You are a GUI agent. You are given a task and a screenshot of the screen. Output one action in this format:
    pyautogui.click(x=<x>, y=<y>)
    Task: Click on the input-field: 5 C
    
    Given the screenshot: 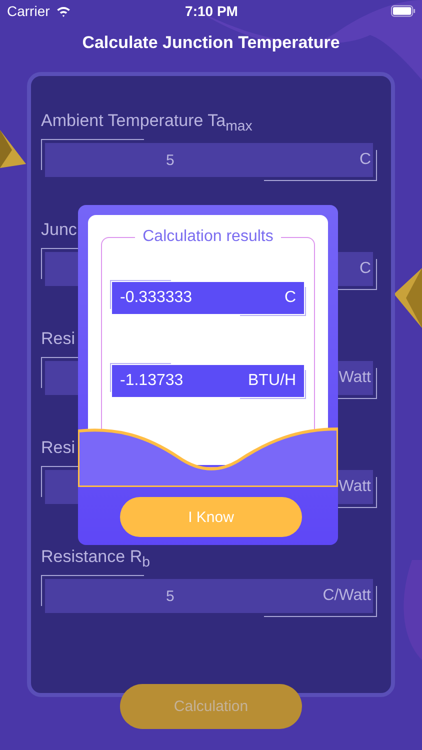 What is the action you would take?
    pyautogui.click(x=209, y=160)
    